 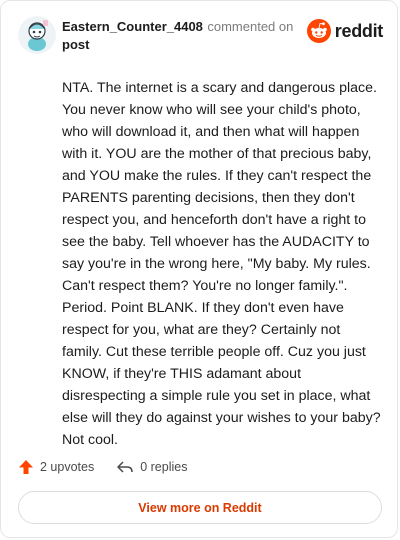 What do you see at coordinates (182, 44) in the screenshot?
I see `post-link: post` at bounding box center [182, 44].